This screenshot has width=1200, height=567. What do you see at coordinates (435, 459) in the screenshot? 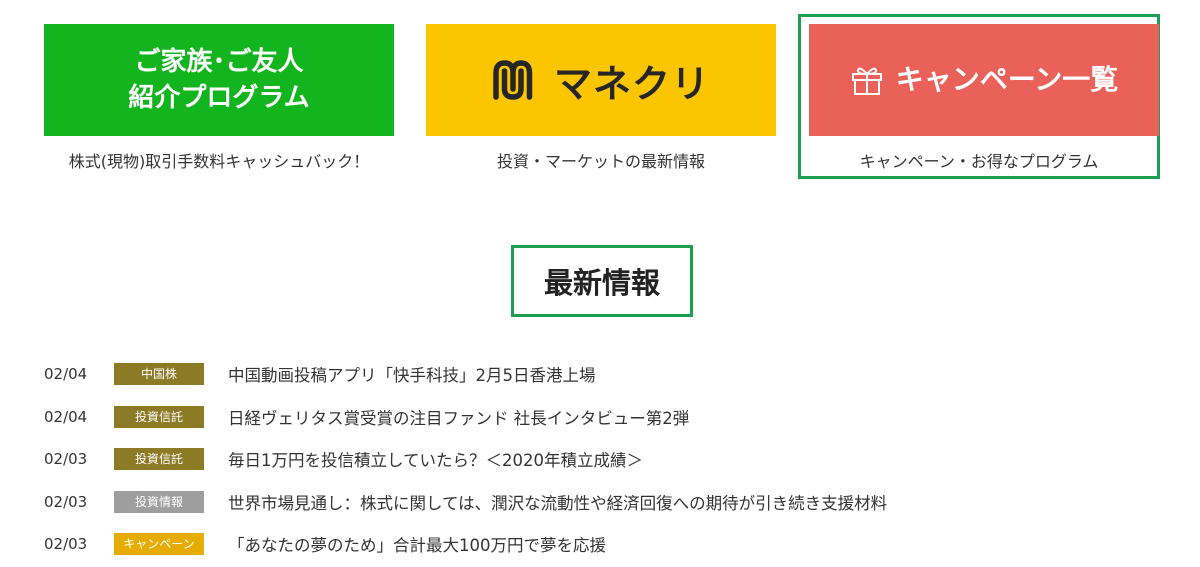
I see `news-headline-link: 毎日1万円を投信積立していたら？＜2020年積立成績＞` at bounding box center [435, 459].